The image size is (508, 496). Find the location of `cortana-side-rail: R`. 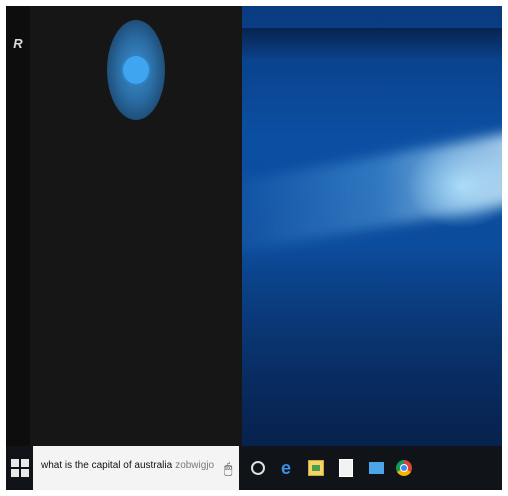

cortana-side-rail: R is located at coordinates (18, 226).